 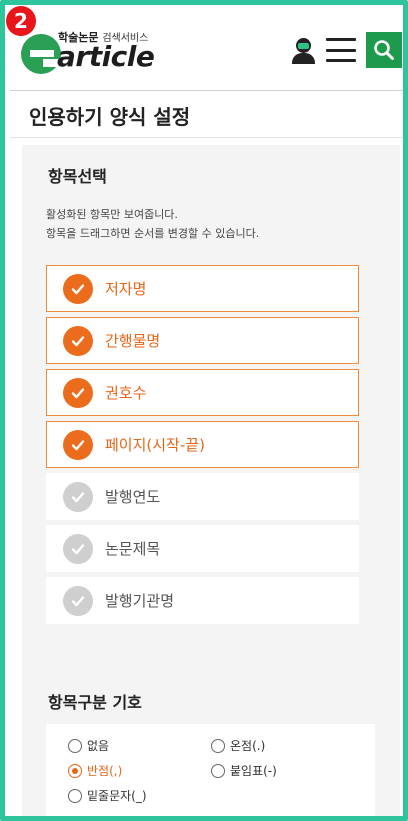 I want to click on radio-label: 없음, so click(x=98, y=746).